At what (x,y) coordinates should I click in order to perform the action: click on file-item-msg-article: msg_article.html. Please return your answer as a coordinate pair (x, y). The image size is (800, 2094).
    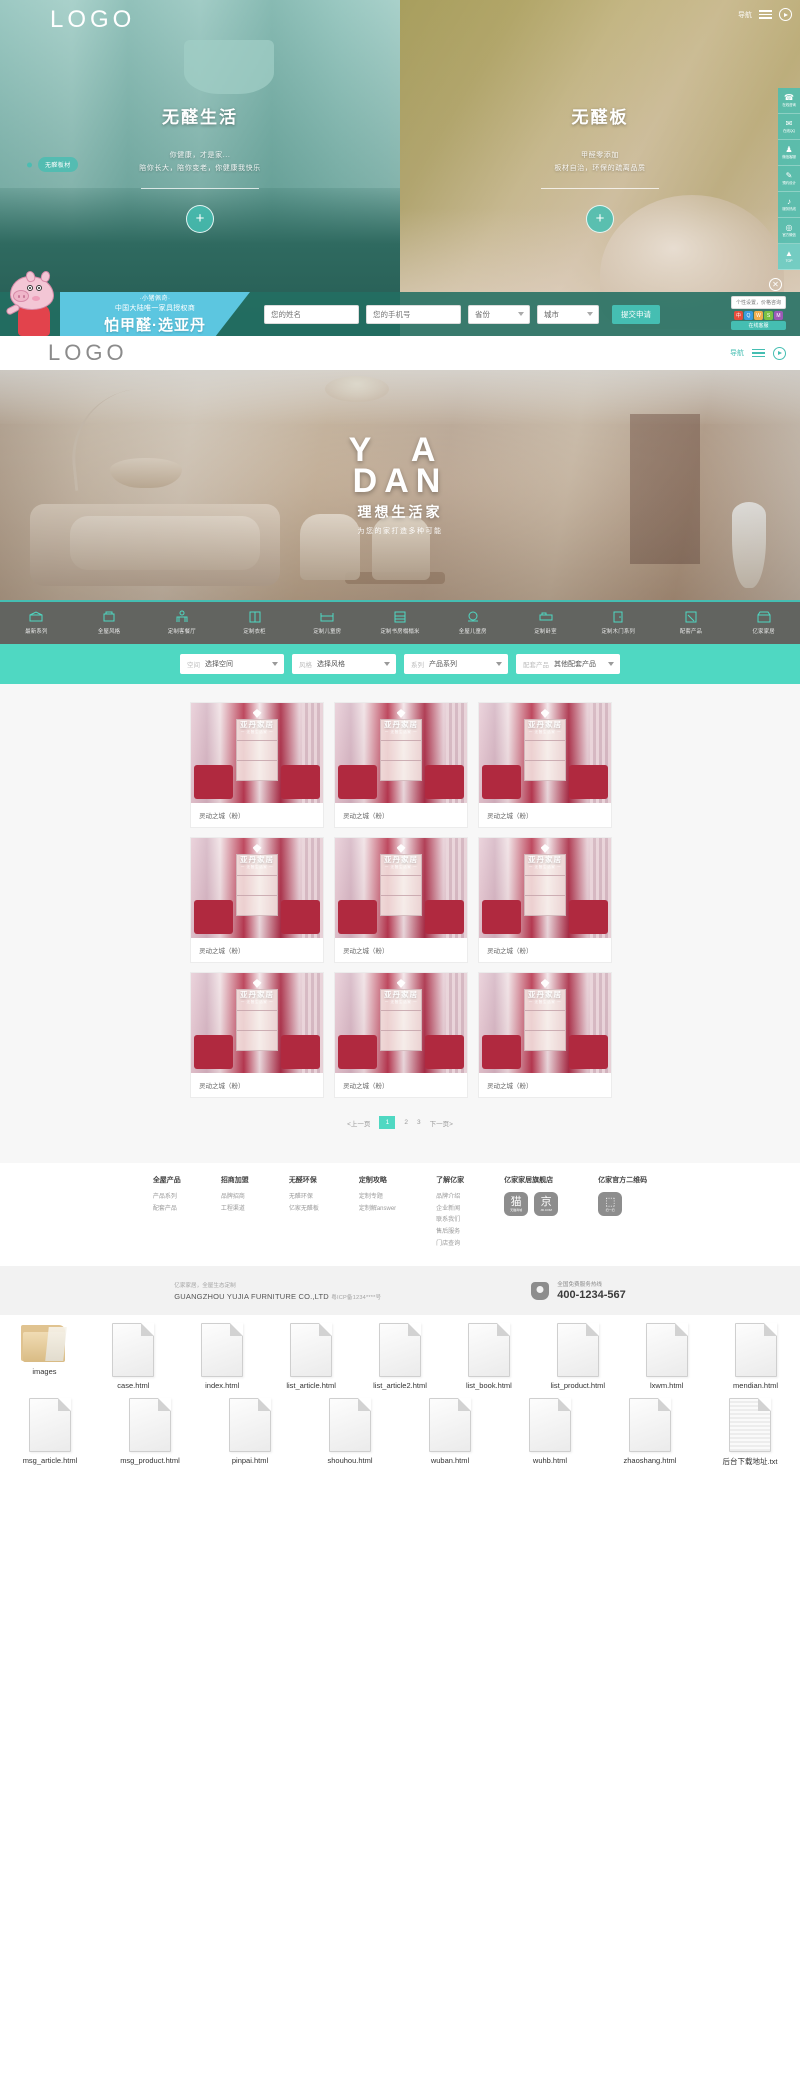
    Looking at the image, I should click on (50, 1432).